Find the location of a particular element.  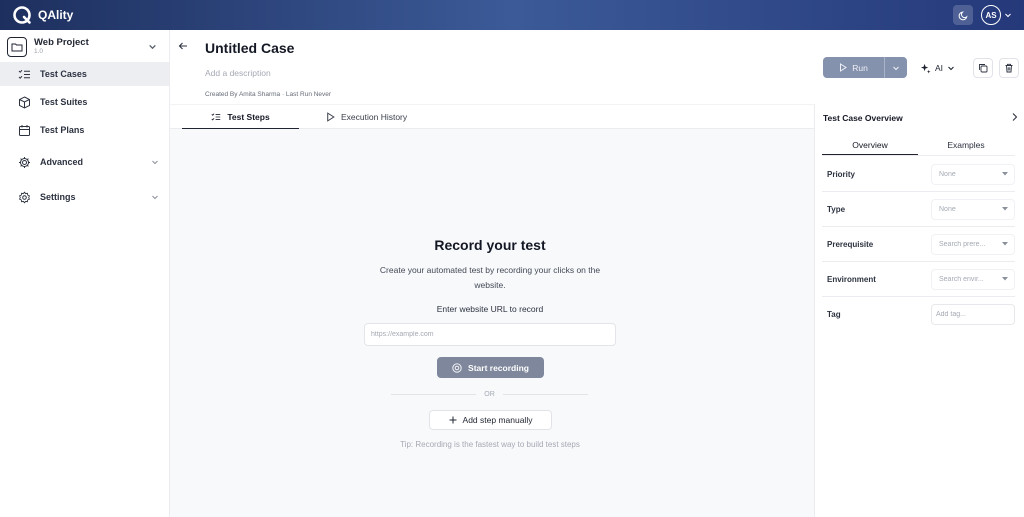

theme-toggle-button is located at coordinates (963, 15).